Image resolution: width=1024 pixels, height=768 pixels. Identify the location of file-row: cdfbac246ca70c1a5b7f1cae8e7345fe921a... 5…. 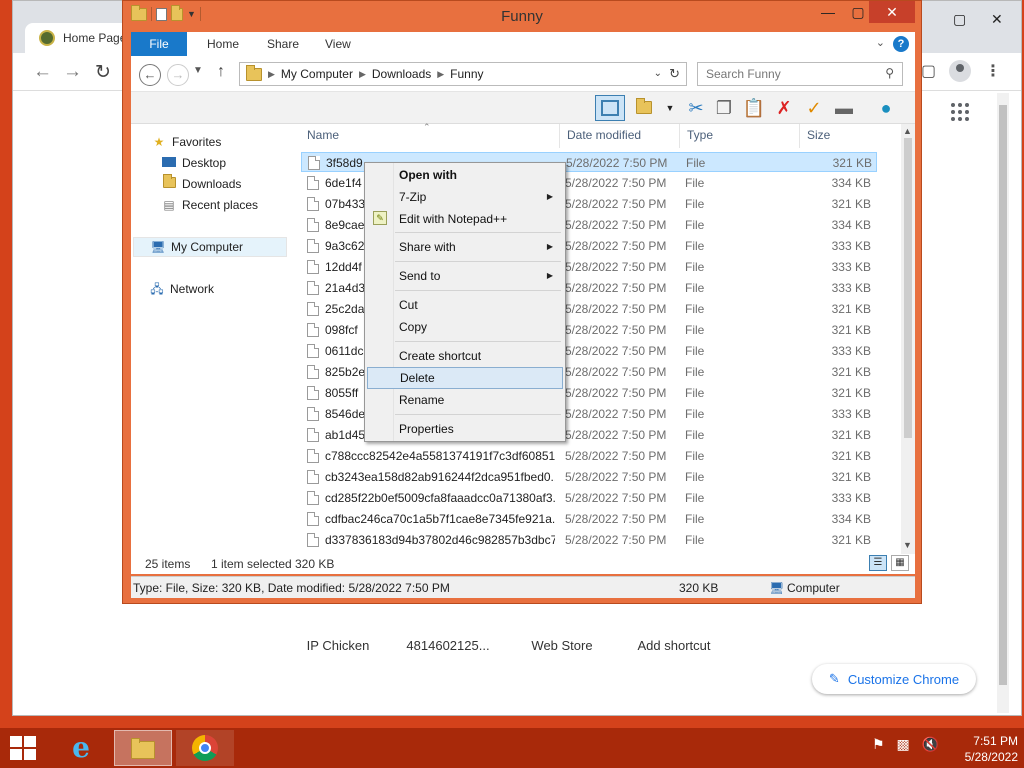
(589, 519).